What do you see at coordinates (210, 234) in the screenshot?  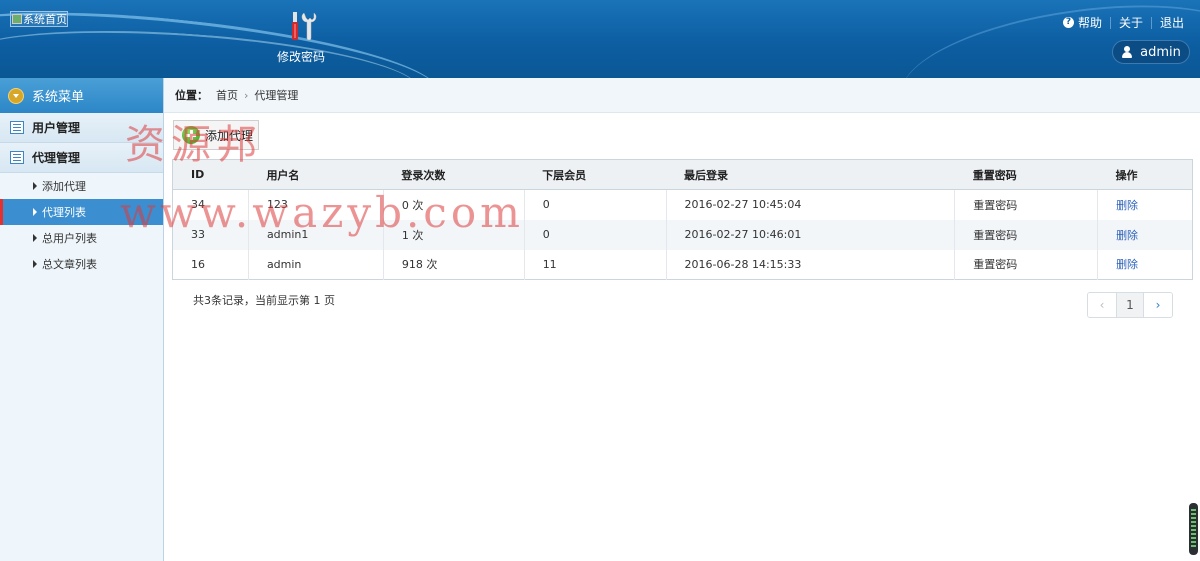 I see `cell-id: 33` at bounding box center [210, 234].